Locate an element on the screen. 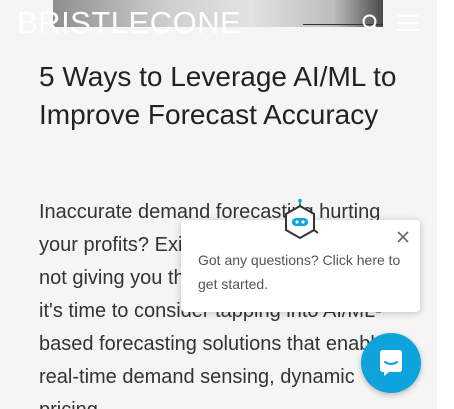 This screenshot has height=409, width=454. chat-launcher-button is located at coordinates (391, 363).